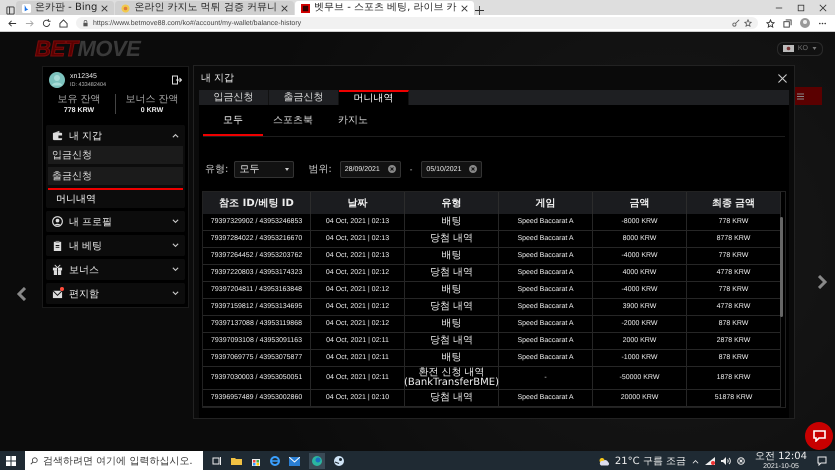 This screenshot has width=835, height=470. Describe the element at coordinates (57, 245) in the screenshot. I see `clipboard-icon` at that location.